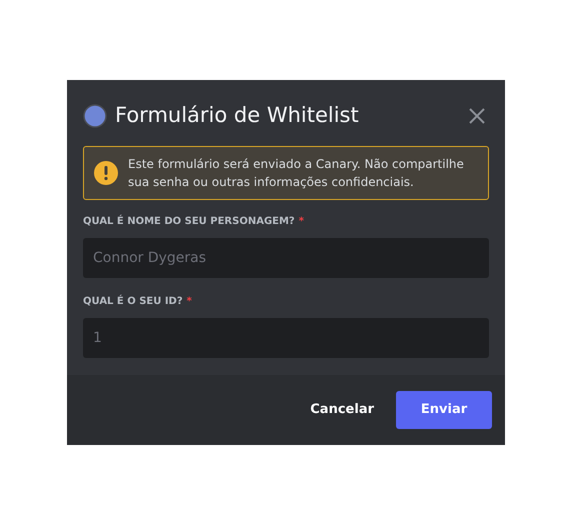 This screenshot has width=572, height=525. I want to click on cancel-button: Cancelar, so click(342, 410).